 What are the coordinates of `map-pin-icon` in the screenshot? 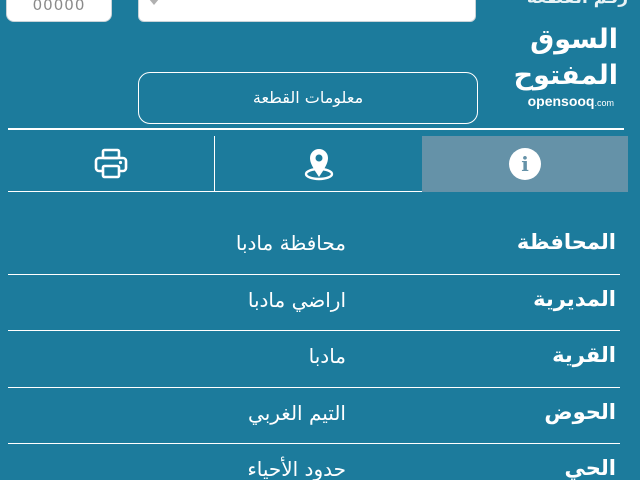 It's located at (318, 164).